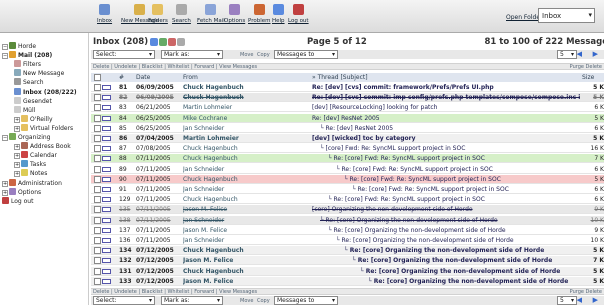 The image size is (604, 305). Describe the element at coordinates (24, 110) in the screenshot. I see `sidebar-item: Müll` at that location.